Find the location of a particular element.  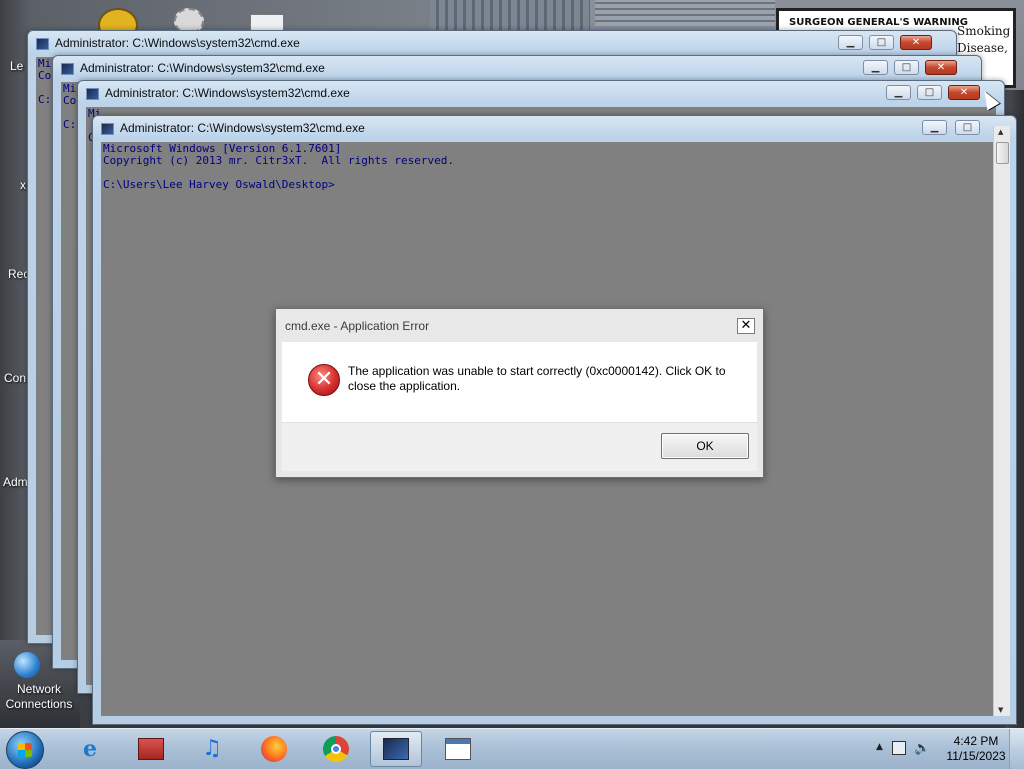

taskbar-itunes: ♫ is located at coordinates (212, 749).